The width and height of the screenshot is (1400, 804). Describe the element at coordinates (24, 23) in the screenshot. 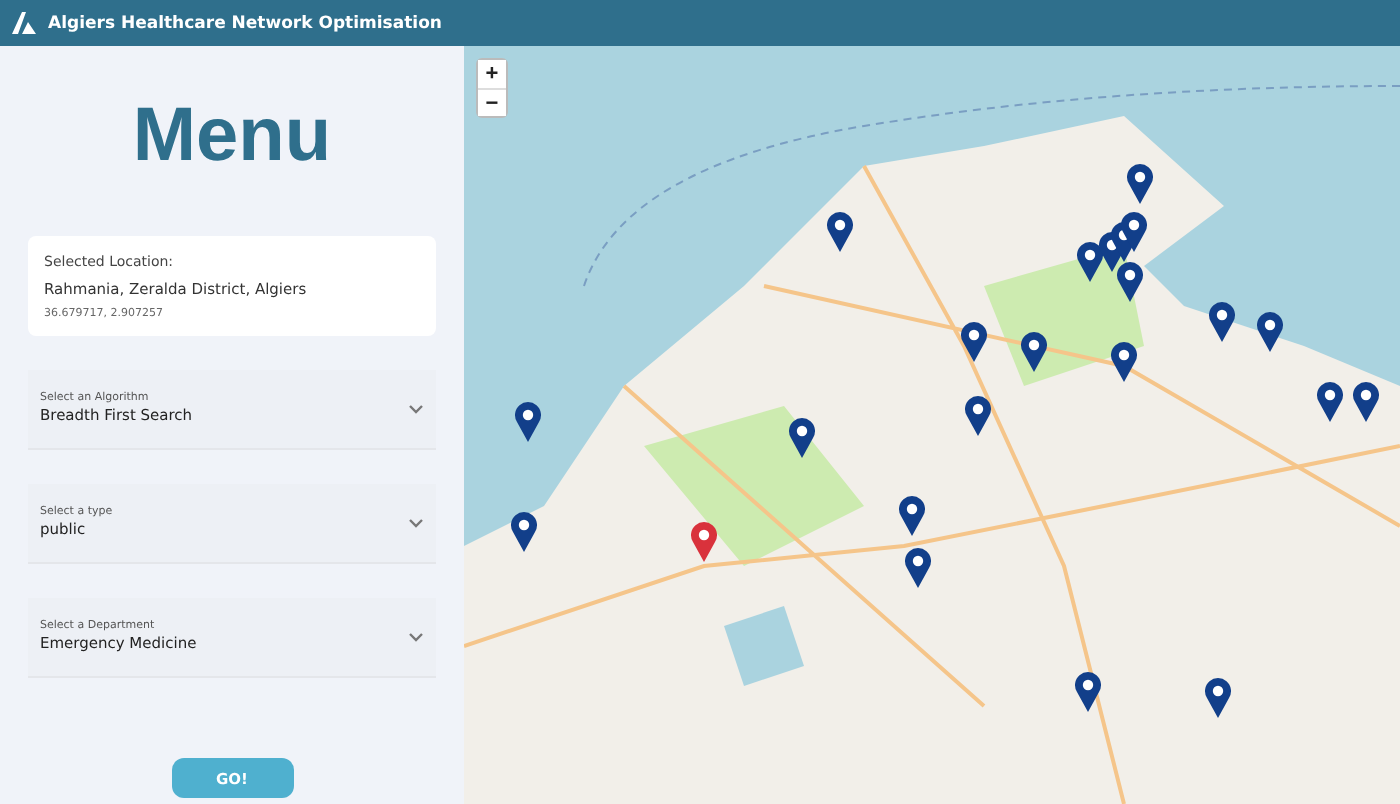

I see `logo-icon` at that location.